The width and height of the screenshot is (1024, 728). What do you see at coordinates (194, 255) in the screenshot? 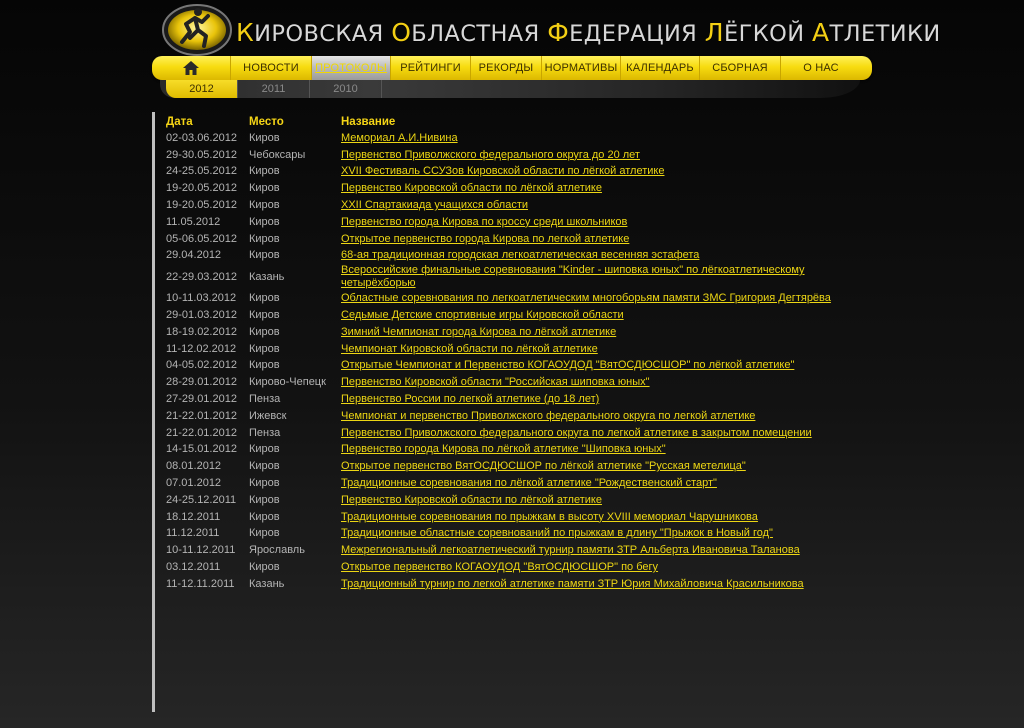
I see `row-date: 29.04.2012` at bounding box center [194, 255].